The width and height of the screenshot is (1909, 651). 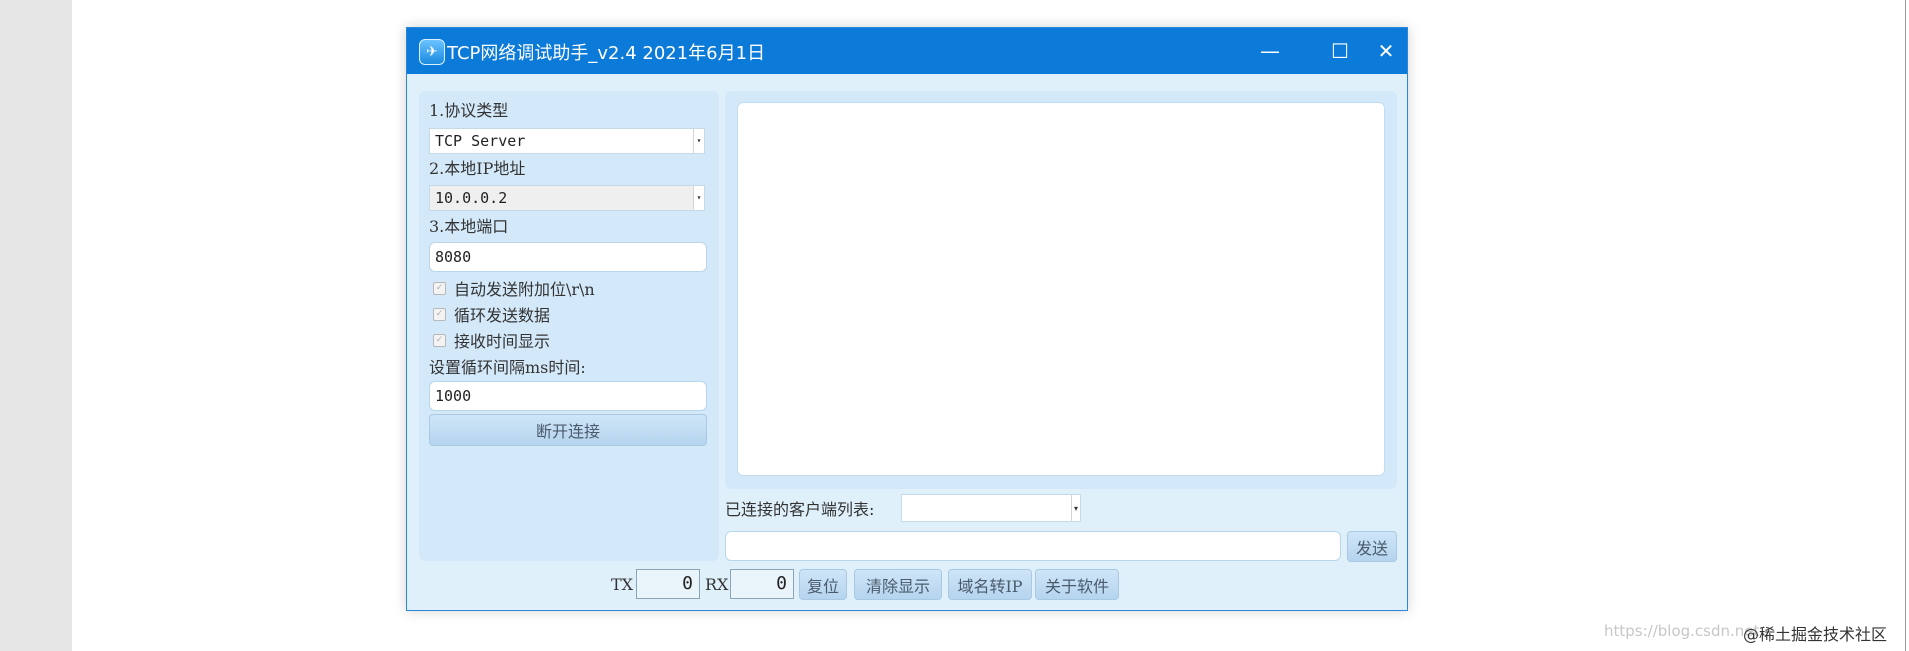 What do you see at coordinates (568, 396) in the screenshot?
I see `interval-input: 1000` at bounding box center [568, 396].